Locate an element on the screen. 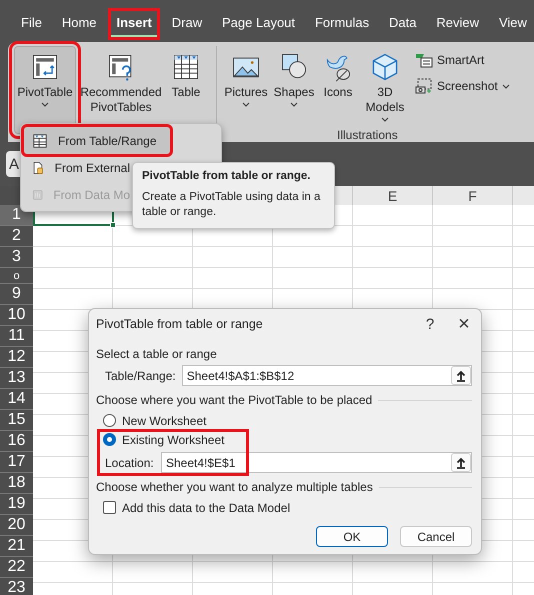  smartart-icon is located at coordinates (424, 60).